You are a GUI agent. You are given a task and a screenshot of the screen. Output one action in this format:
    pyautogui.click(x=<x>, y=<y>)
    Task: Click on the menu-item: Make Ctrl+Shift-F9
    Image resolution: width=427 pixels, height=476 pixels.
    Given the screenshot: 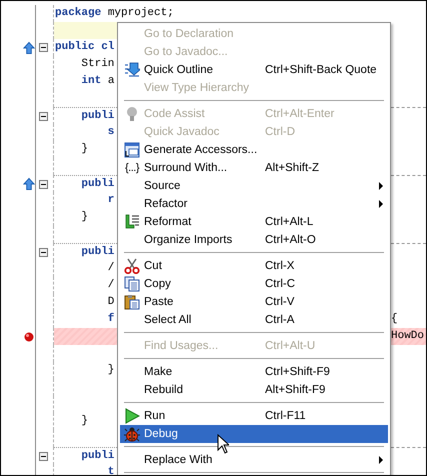 What is the action you would take?
    pyautogui.click(x=254, y=372)
    